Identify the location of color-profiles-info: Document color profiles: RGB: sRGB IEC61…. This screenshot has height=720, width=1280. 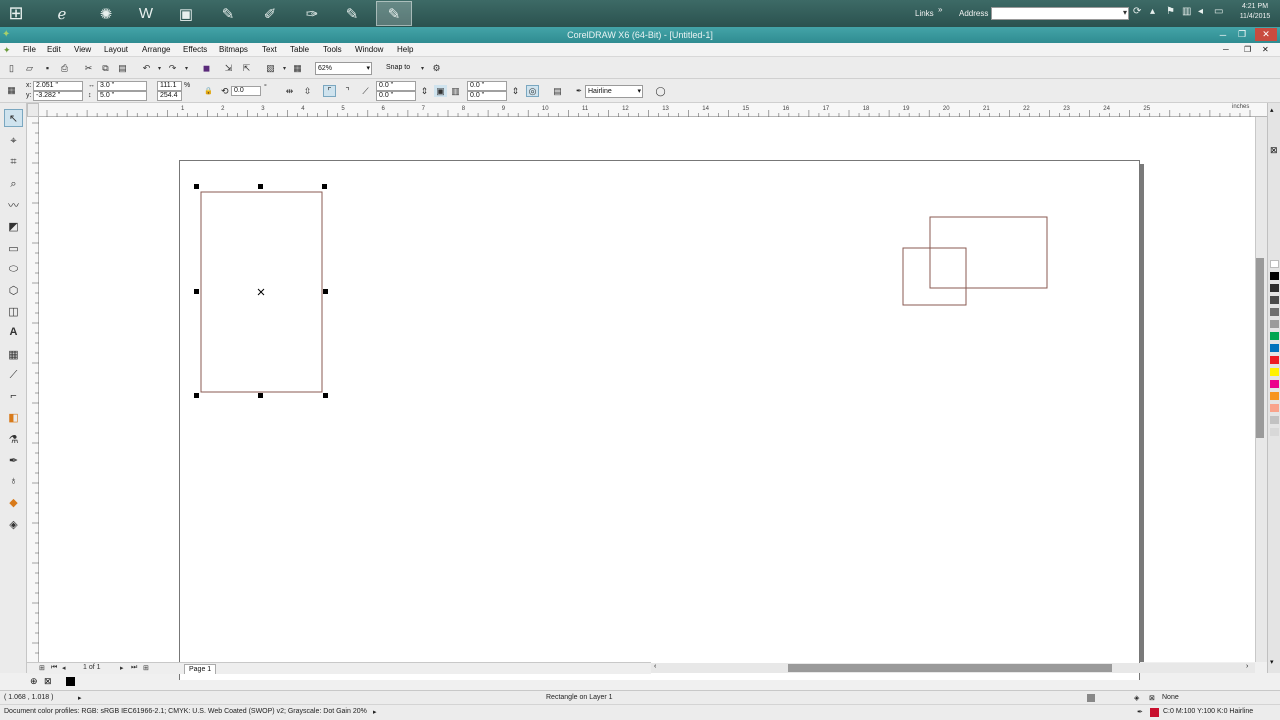
(185, 711).